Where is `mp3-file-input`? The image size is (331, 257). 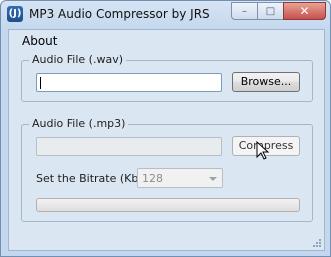
mp3-file-input is located at coordinates (129, 146).